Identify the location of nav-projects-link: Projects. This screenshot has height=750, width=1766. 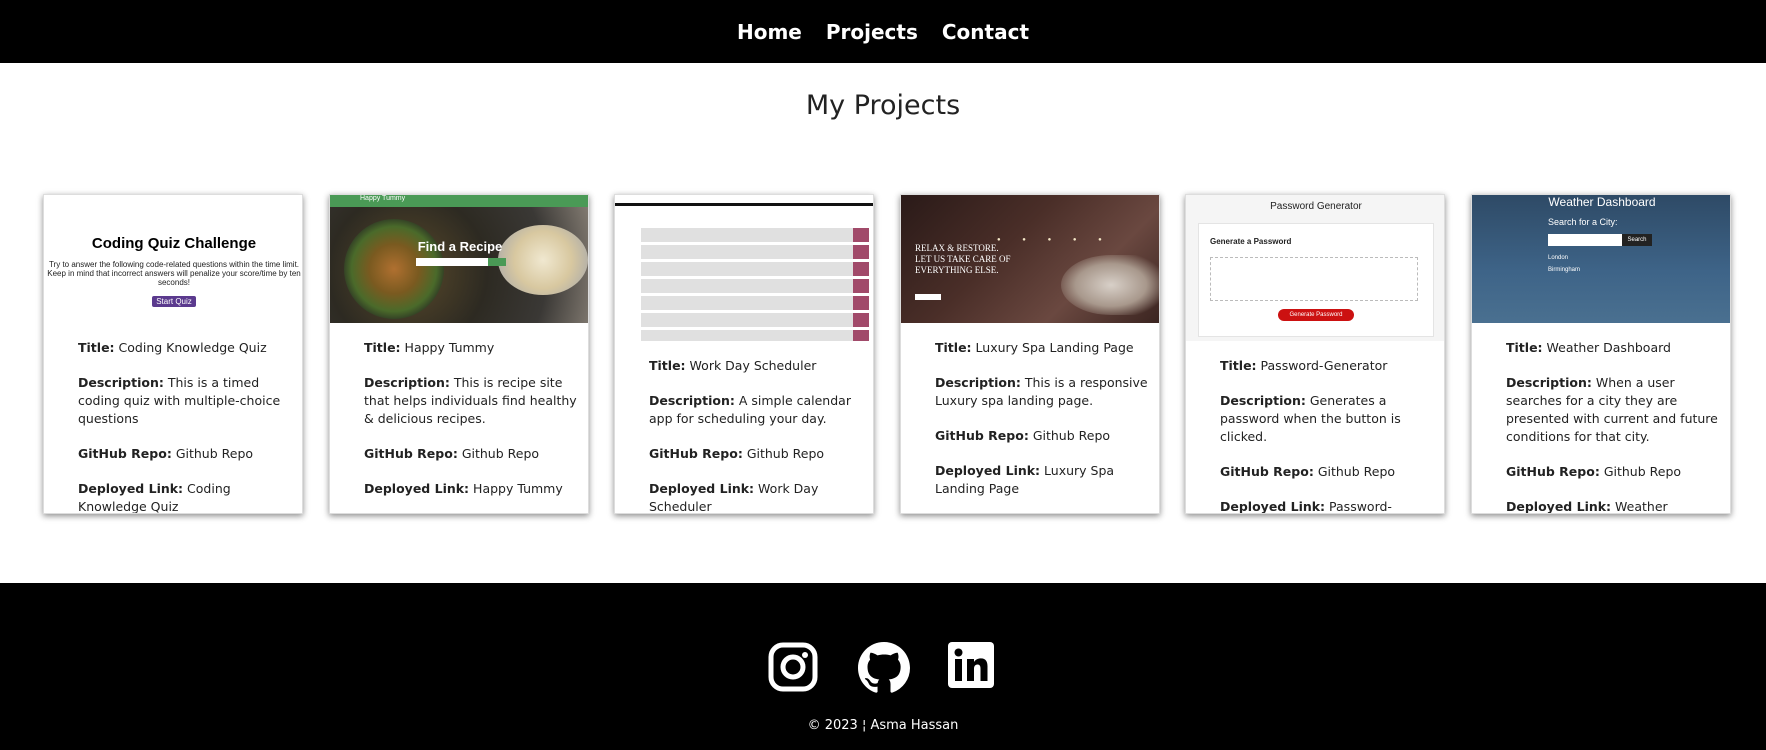
(872, 32).